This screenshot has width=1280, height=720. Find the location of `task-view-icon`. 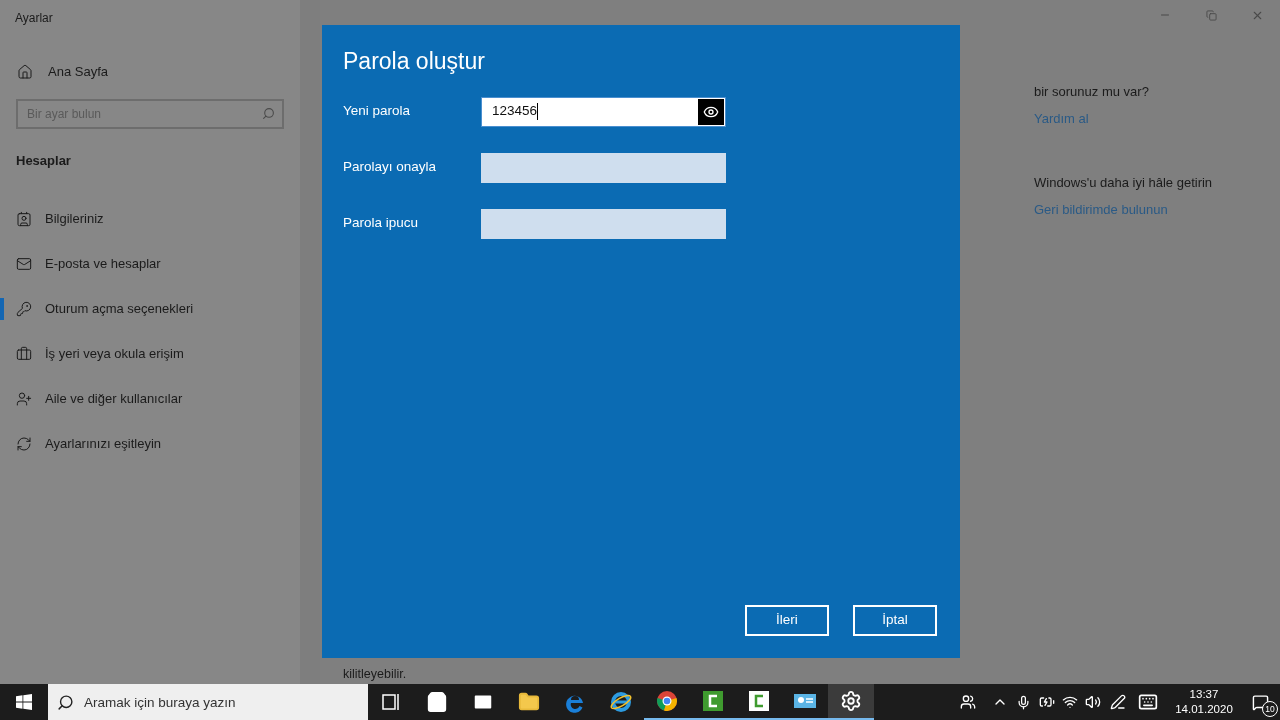

task-view-icon is located at coordinates (391, 702).